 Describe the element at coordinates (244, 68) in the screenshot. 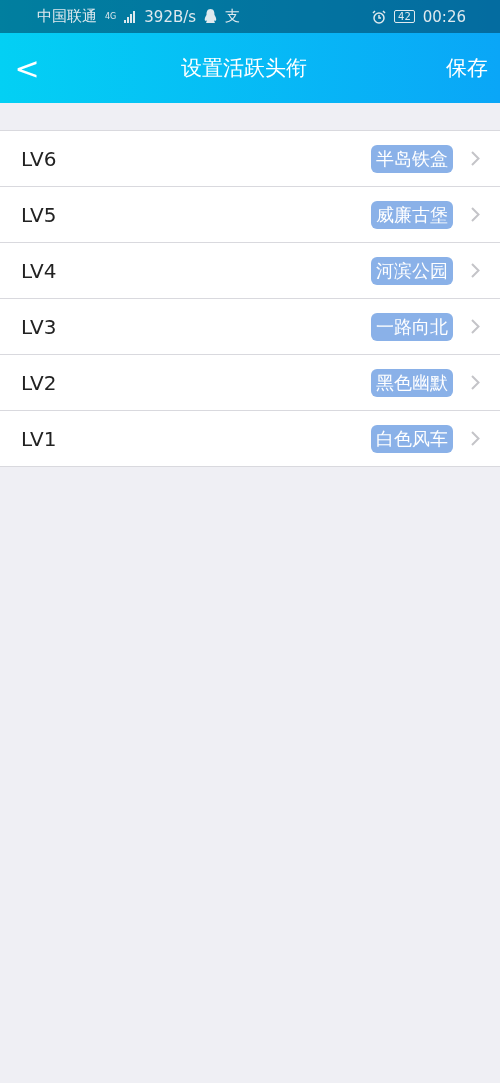

I see `page-title: 设置活跃头衔` at that location.